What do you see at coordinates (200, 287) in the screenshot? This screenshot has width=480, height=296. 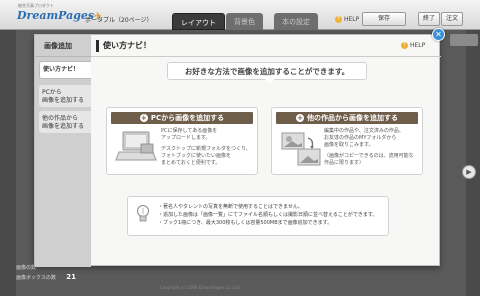 I see `copyright: Copyright (c) 2009 DreamPages Co.,Ltd.` at bounding box center [200, 287].